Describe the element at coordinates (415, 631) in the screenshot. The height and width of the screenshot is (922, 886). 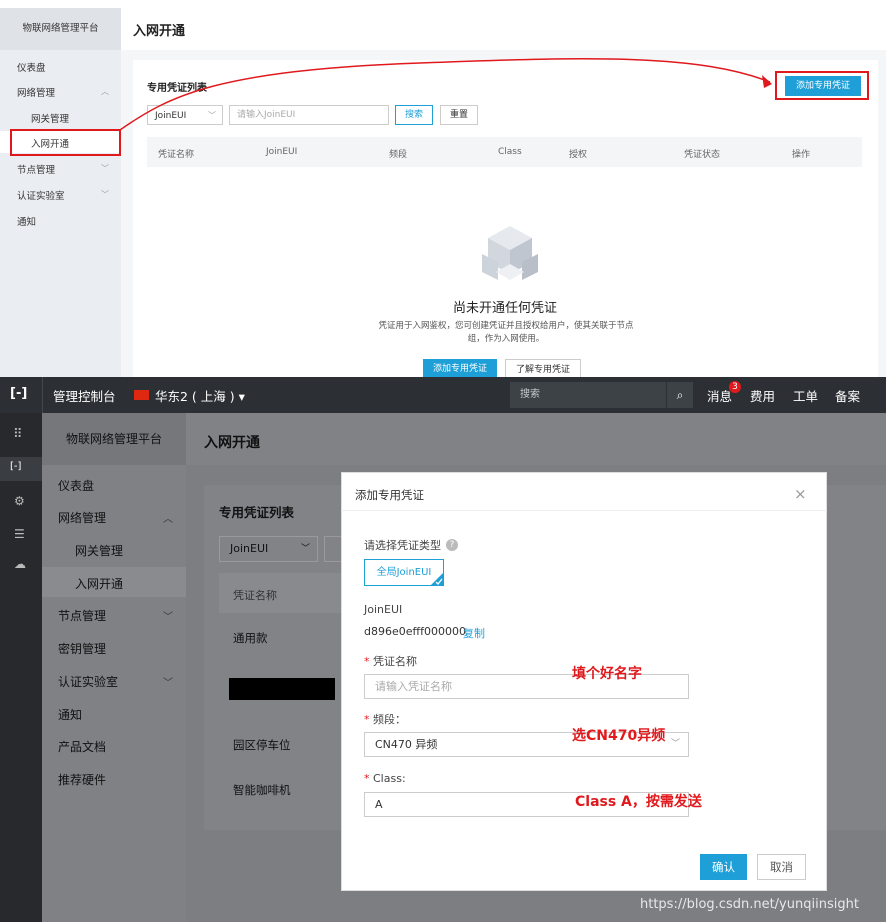
I see `joineui-value: d896e0efff000000` at that location.